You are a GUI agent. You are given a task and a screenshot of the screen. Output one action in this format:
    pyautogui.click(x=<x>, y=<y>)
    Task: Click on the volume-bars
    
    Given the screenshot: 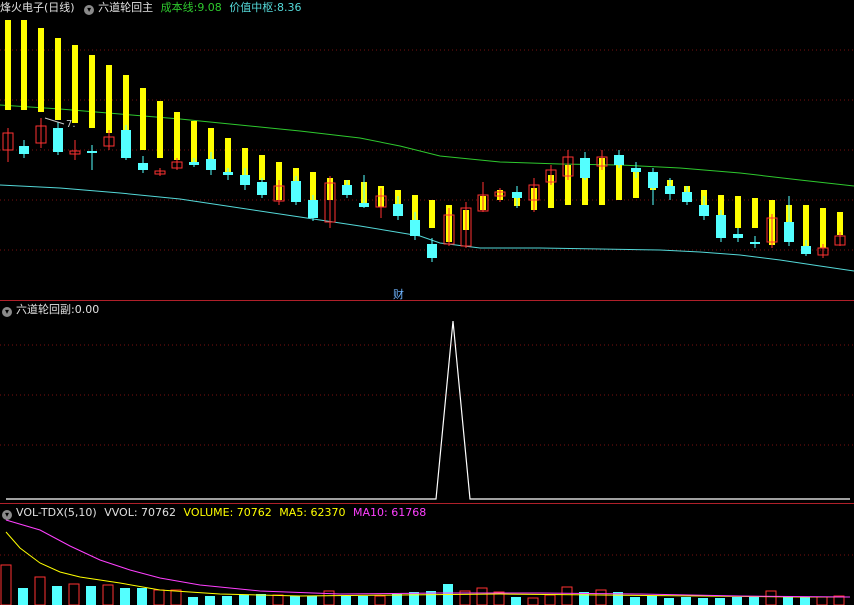 What is the action you would take?
    pyautogui.click(x=422, y=584)
    